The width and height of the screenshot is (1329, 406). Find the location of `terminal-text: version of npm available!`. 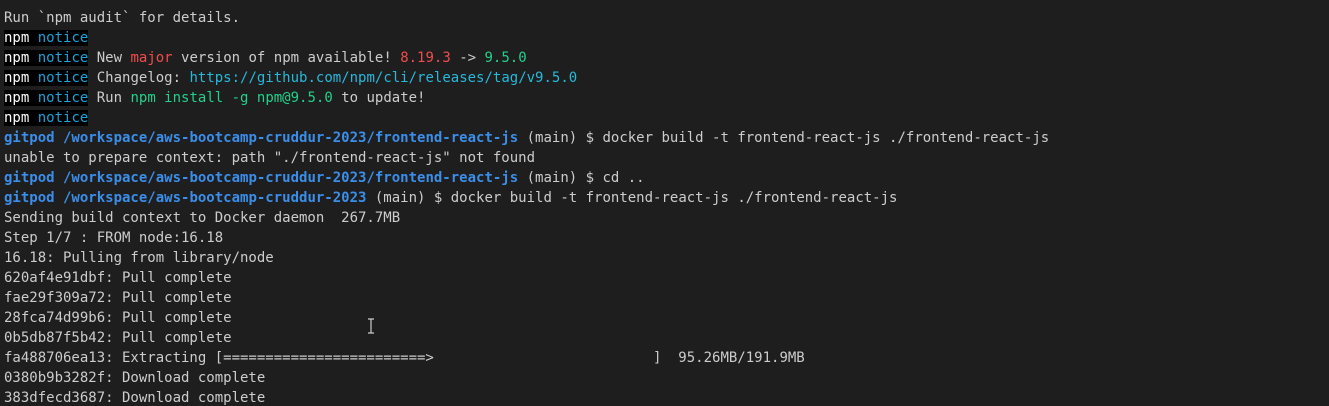

terminal-text: version of npm available! is located at coordinates (286, 58).